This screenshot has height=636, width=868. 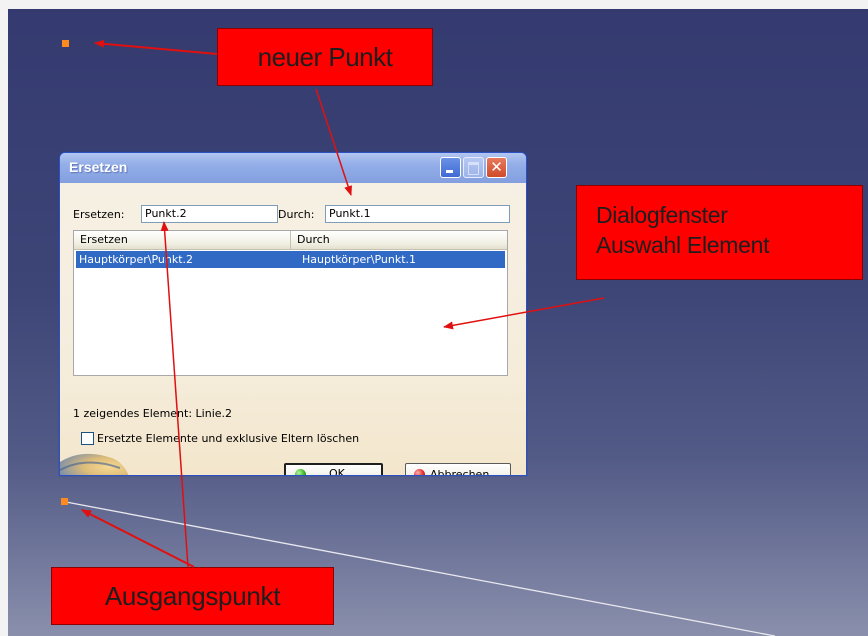 I want to click on maximize-button, so click(x=473, y=167).